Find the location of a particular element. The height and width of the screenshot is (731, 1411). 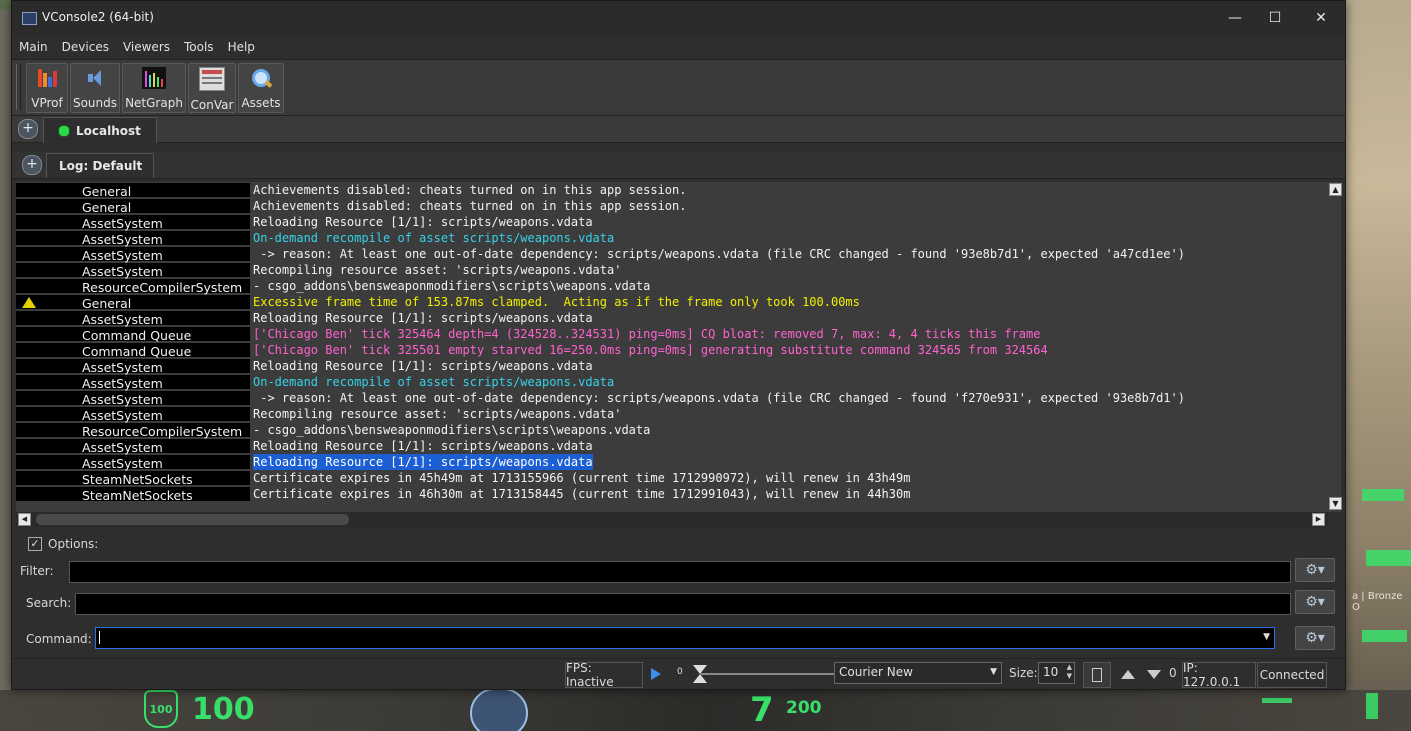

chevron-down-icon: ▼ is located at coordinates (993, 672).